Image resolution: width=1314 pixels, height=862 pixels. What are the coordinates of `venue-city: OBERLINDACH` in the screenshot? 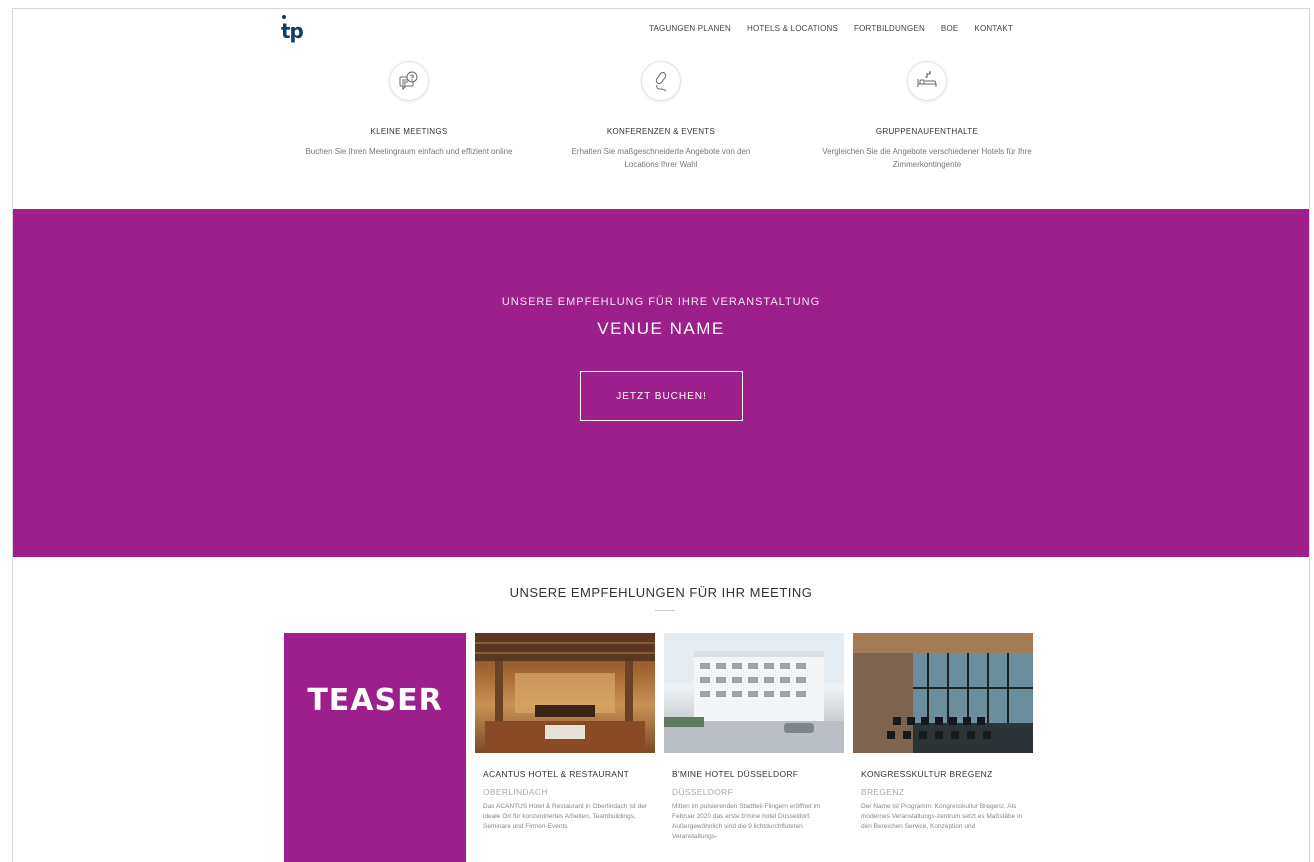 It's located at (515, 792).